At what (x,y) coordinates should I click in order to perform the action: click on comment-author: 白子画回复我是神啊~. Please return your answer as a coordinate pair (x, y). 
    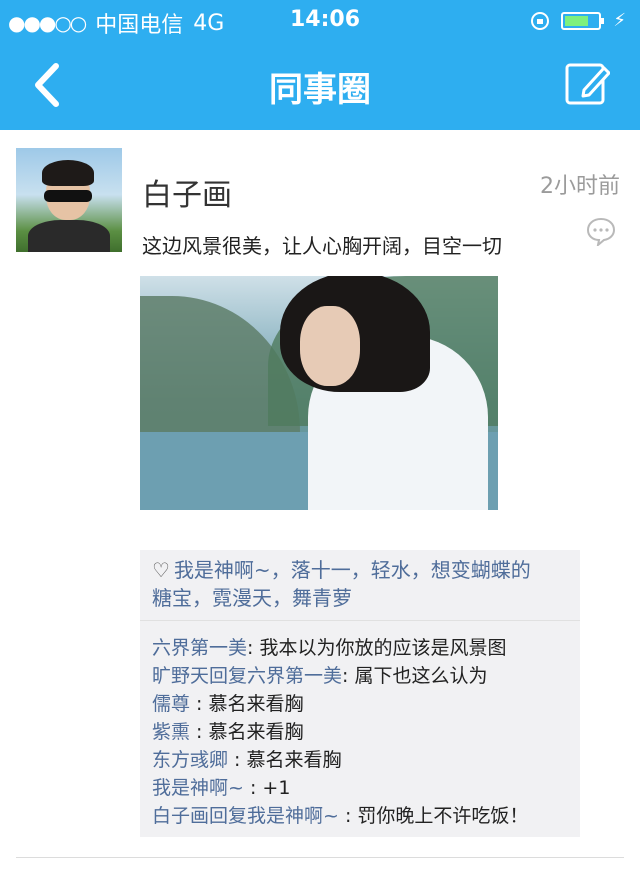
    Looking at the image, I should click on (245, 816).